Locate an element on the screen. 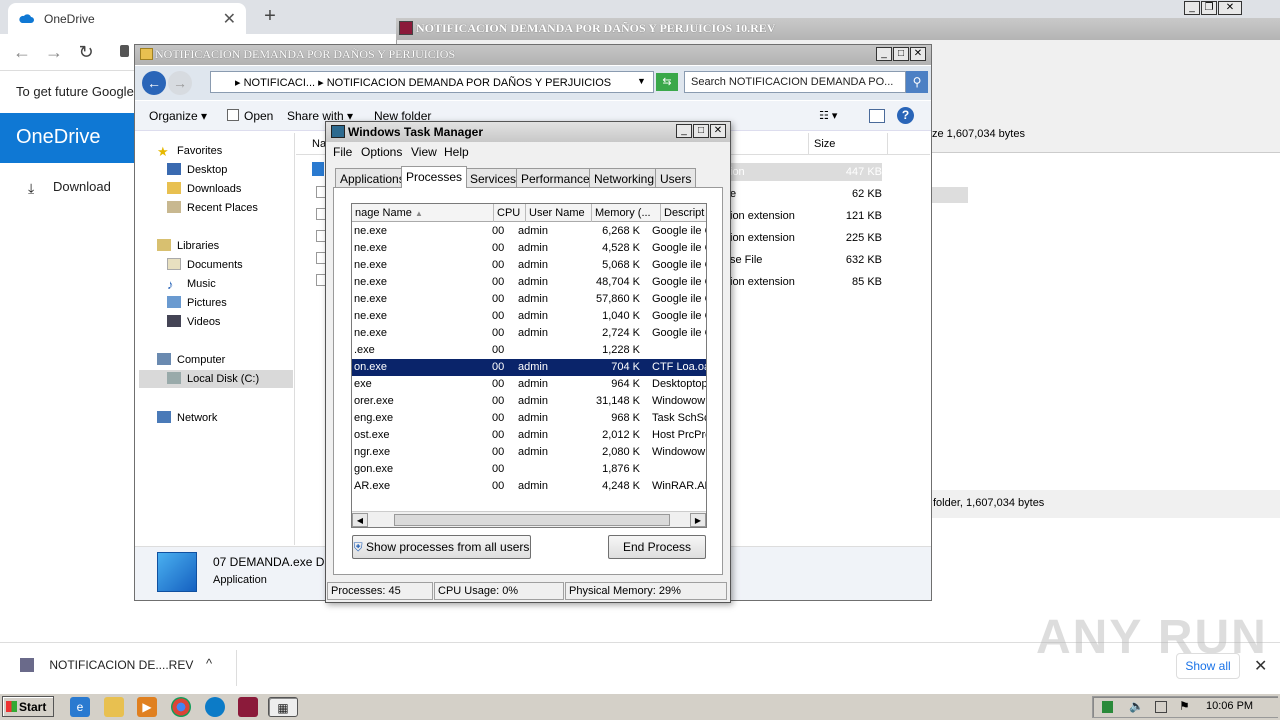  end-process-button: End Process is located at coordinates (657, 547).